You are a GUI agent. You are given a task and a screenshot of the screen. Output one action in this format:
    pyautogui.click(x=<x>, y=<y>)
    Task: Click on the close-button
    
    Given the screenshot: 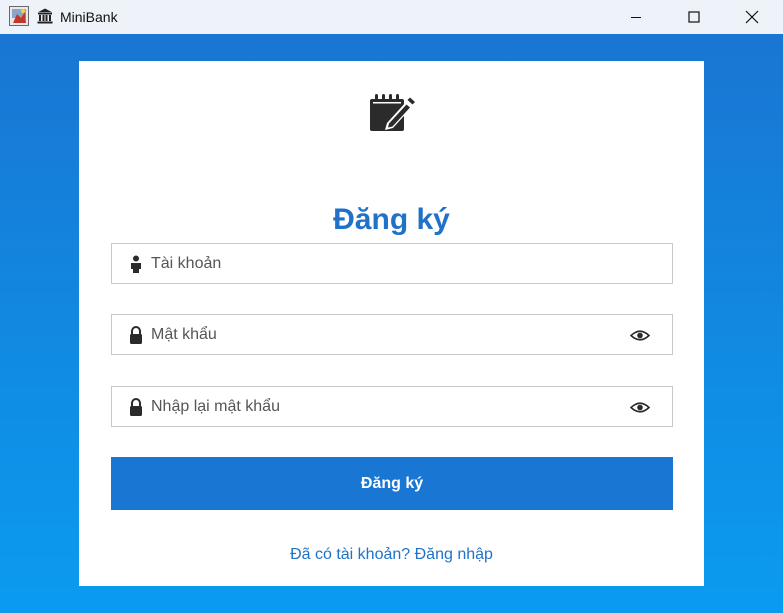 What is the action you would take?
    pyautogui.click(x=752, y=17)
    